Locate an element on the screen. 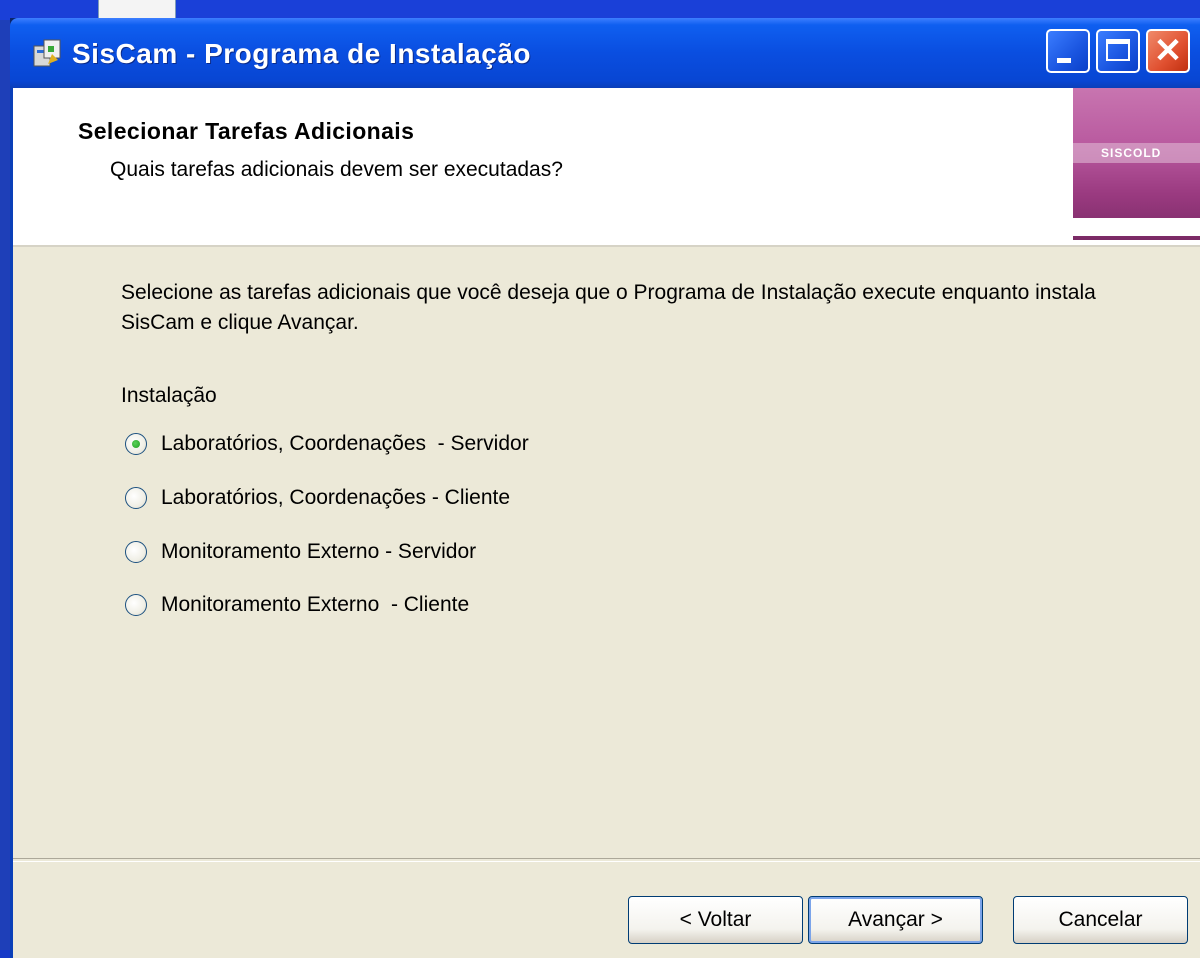 This screenshot has width=1200, height=958. minimize-button is located at coordinates (1068, 51).